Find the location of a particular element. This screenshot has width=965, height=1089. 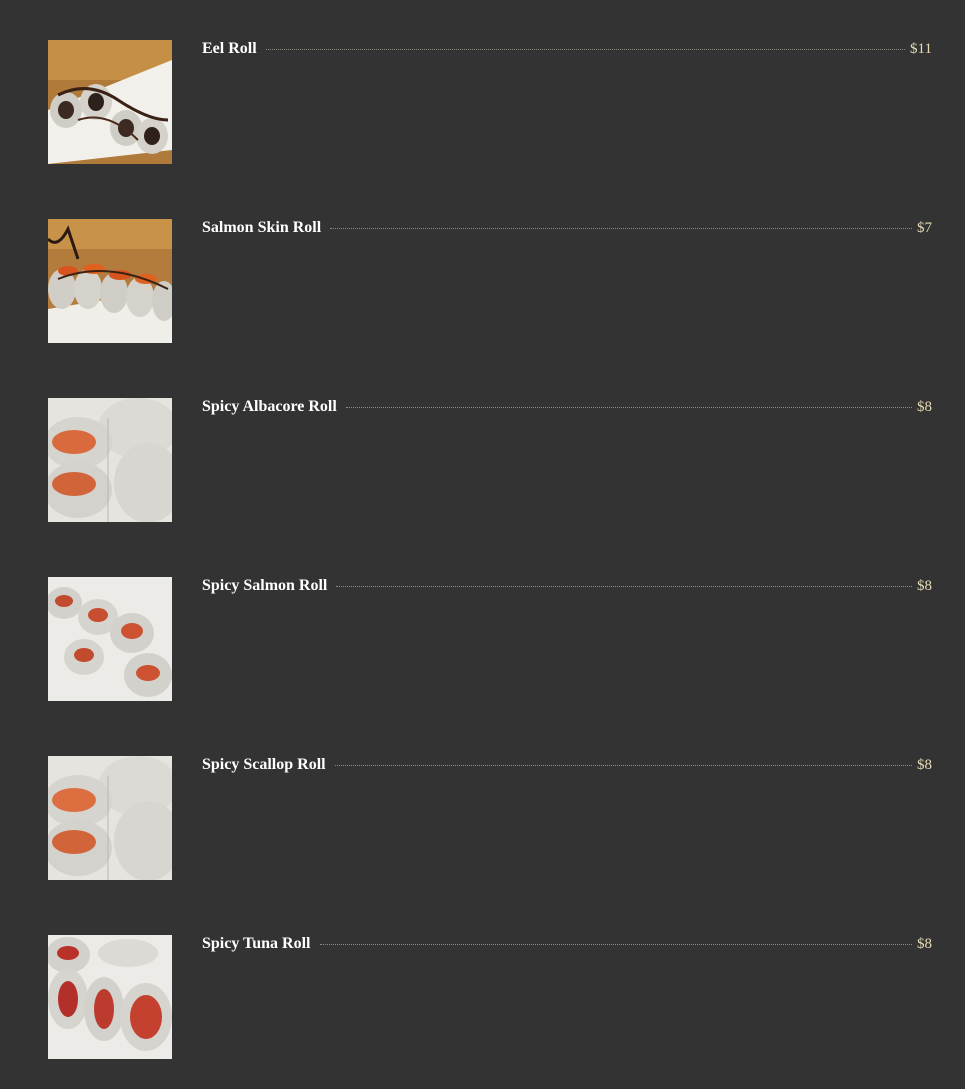

menu-item: Spicy Scallop Roll $8 is located at coordinates (490, 818).